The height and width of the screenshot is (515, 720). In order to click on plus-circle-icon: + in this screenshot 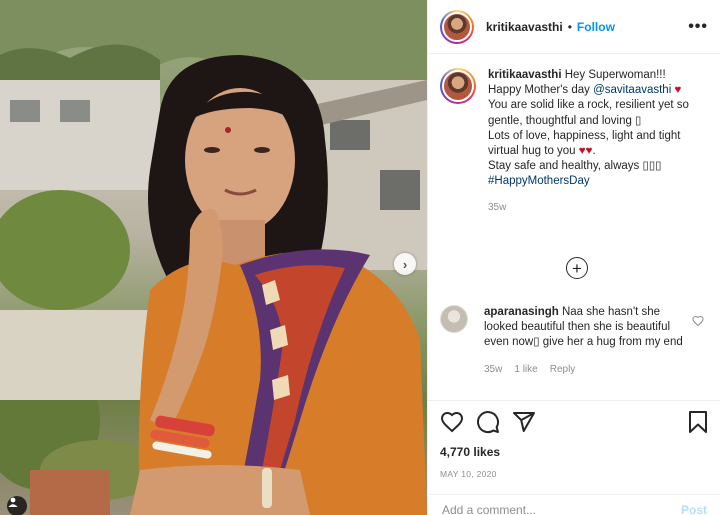, I will do `click(577, 268)`.